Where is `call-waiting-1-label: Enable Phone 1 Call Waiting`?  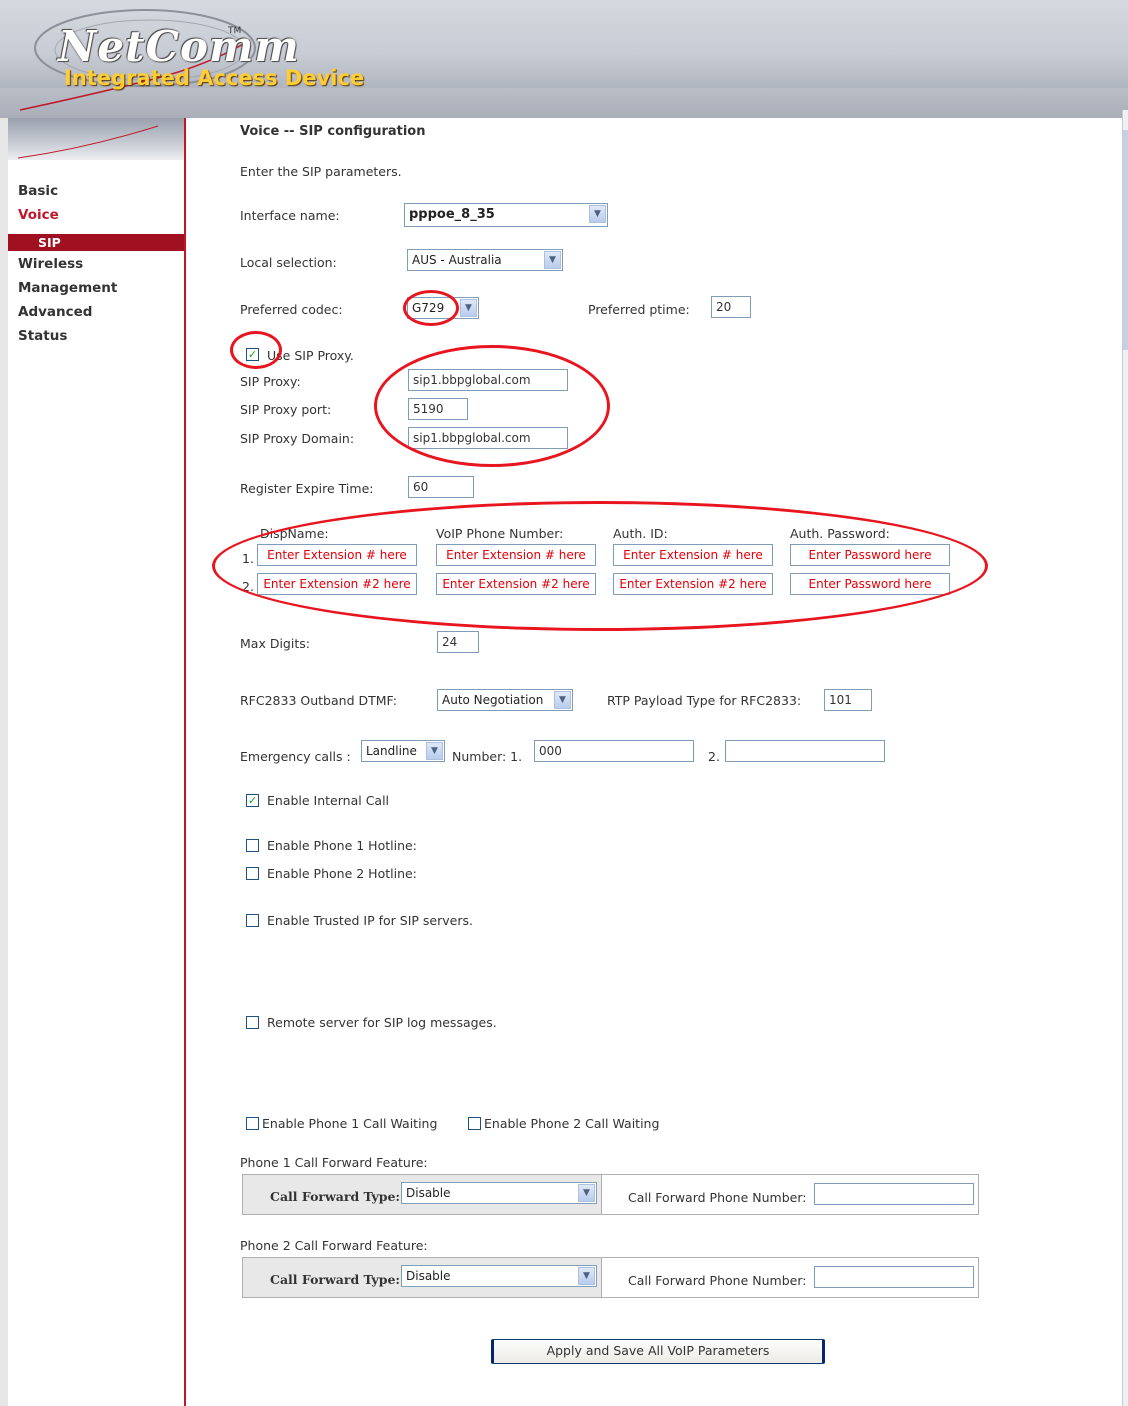 call-waiting-1-label: Enable Phone 1 Call Waiting is located at coordinates (350, 1123).